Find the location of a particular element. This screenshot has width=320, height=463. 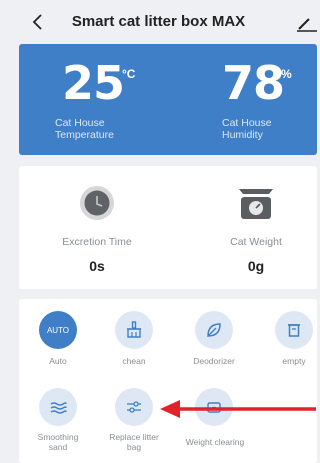

leaf-icon is located at coordinates (214, 330).